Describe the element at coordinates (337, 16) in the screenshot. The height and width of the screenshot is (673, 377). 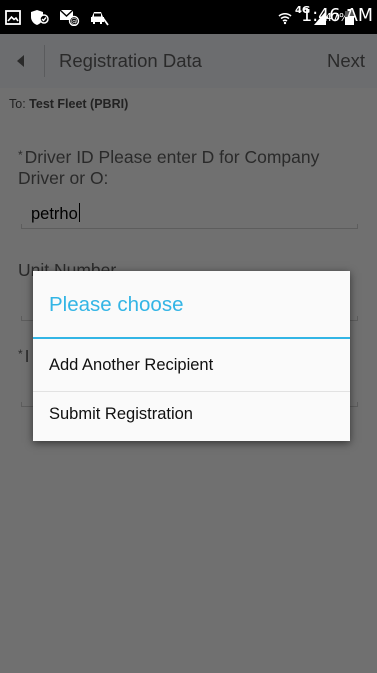
I see `status-time: 1:46 AM` at that location.